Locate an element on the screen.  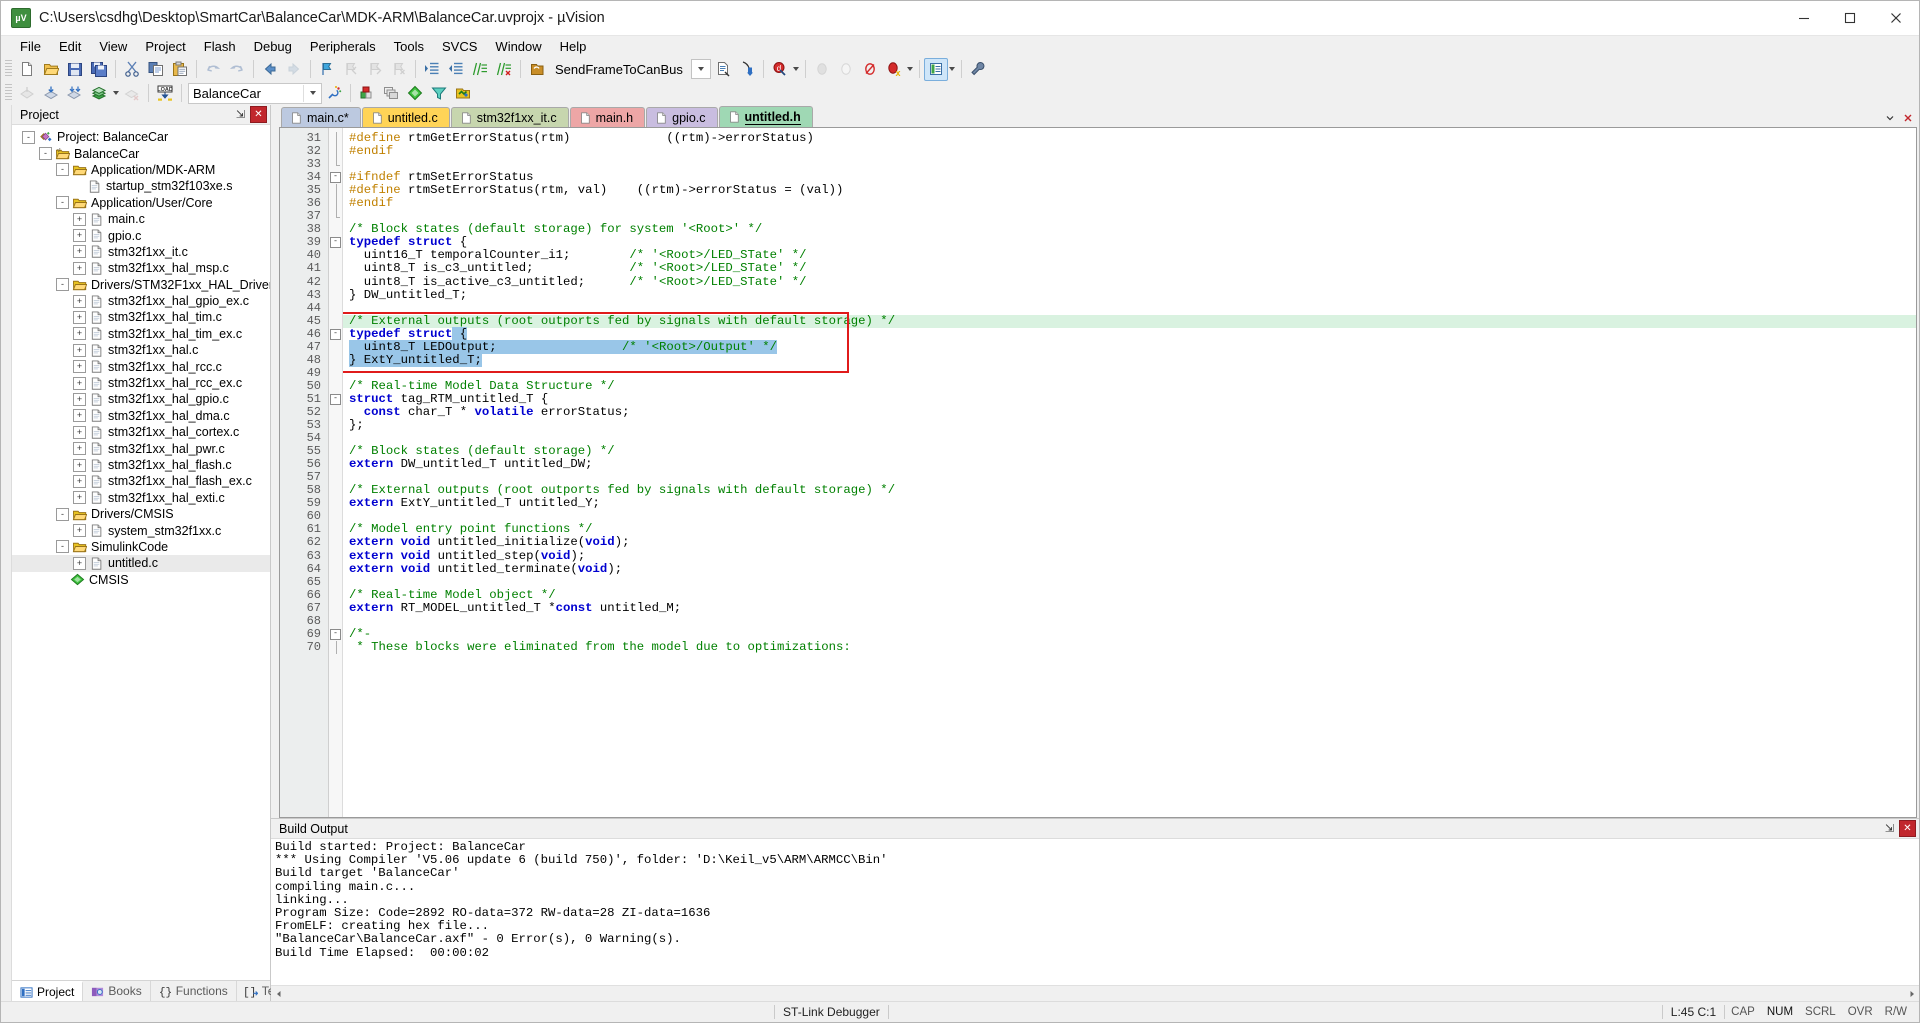
tree-item-gpio-c: + gpio.c is located at coordinates (141, 235).